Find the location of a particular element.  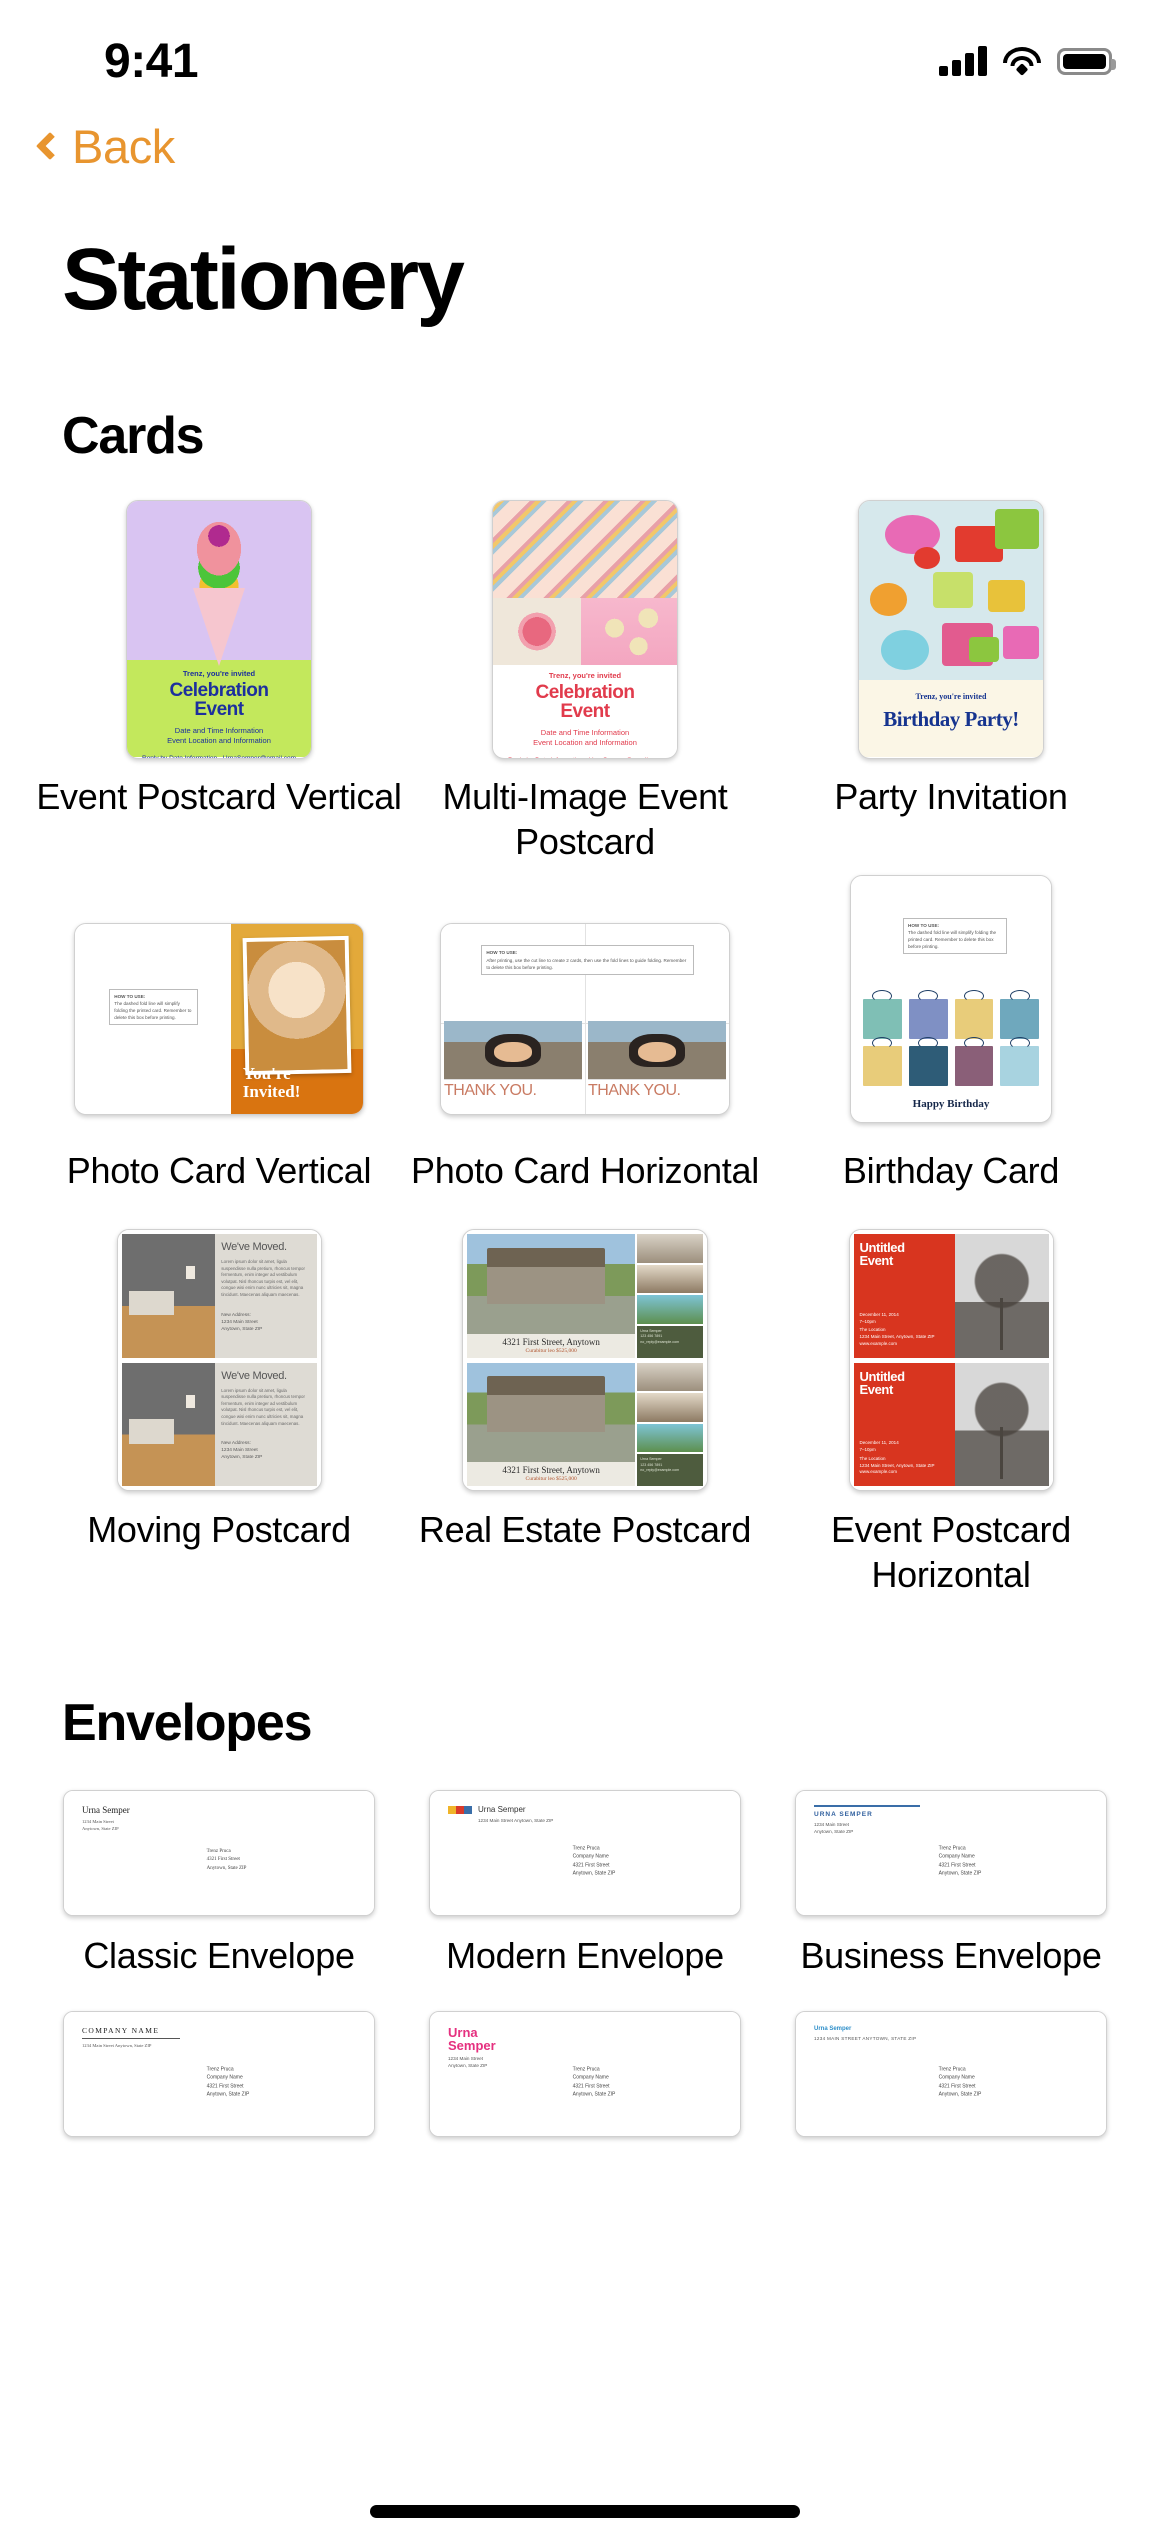

sender-address: 1234 Main Street Anytown, State ZIP is located at coordinates (106, 1825).